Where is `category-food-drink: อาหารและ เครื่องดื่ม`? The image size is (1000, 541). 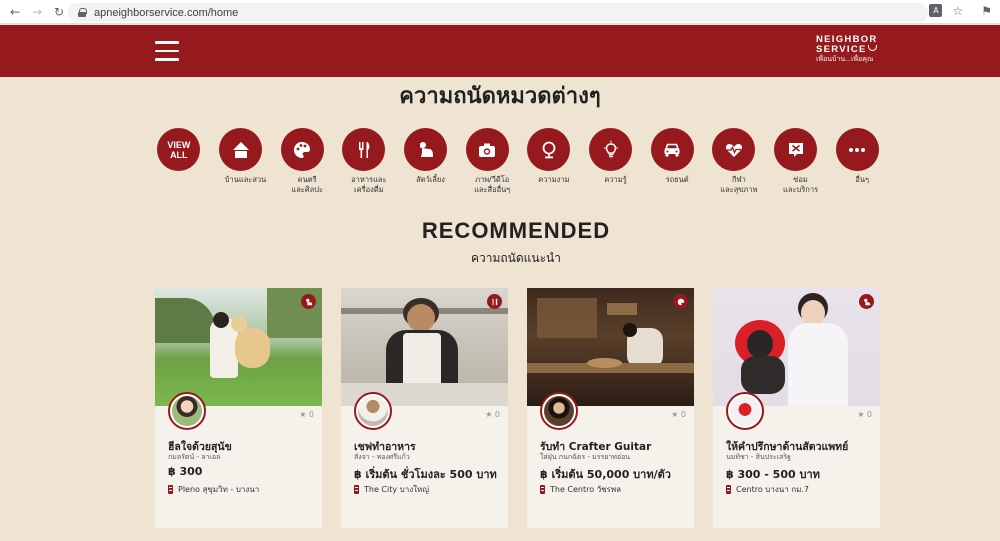 category-food-drink: อาหารและ เครื่องดื่ม is located at coordinates (364, 161).